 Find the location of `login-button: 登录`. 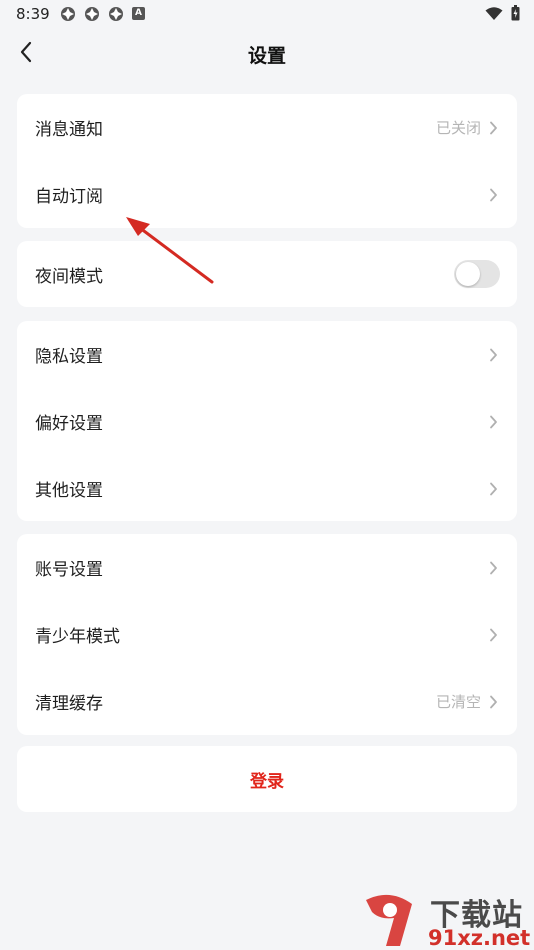

login-button: 登录 is located at coordinates (267, 779).